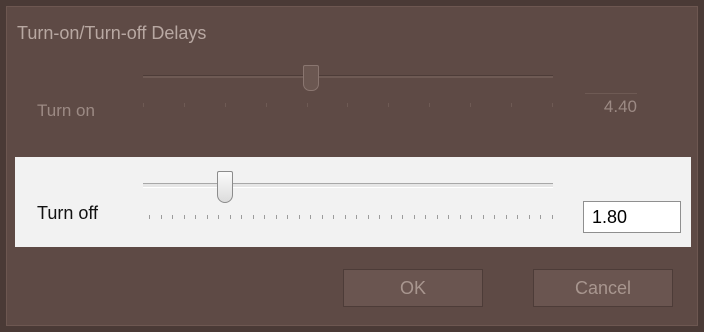 The image size is (704, 332). I want to click on turn-on-slider-track, so click(348, 76).